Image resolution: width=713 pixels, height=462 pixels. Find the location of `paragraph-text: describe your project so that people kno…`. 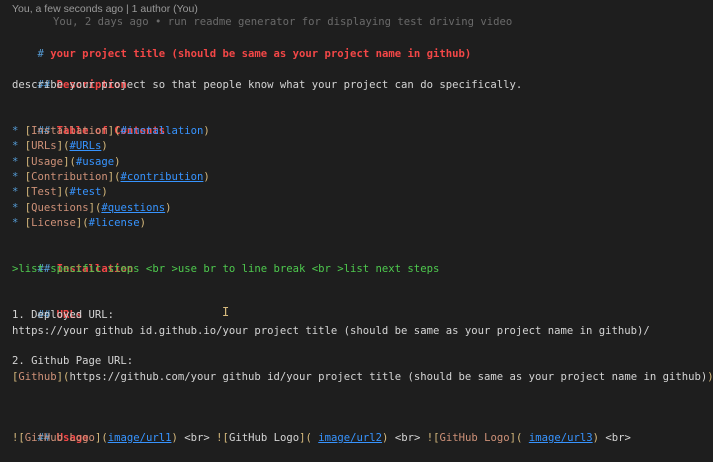

paragraph-text: describe your project so that people kno… is located at coordinates (267, 85).